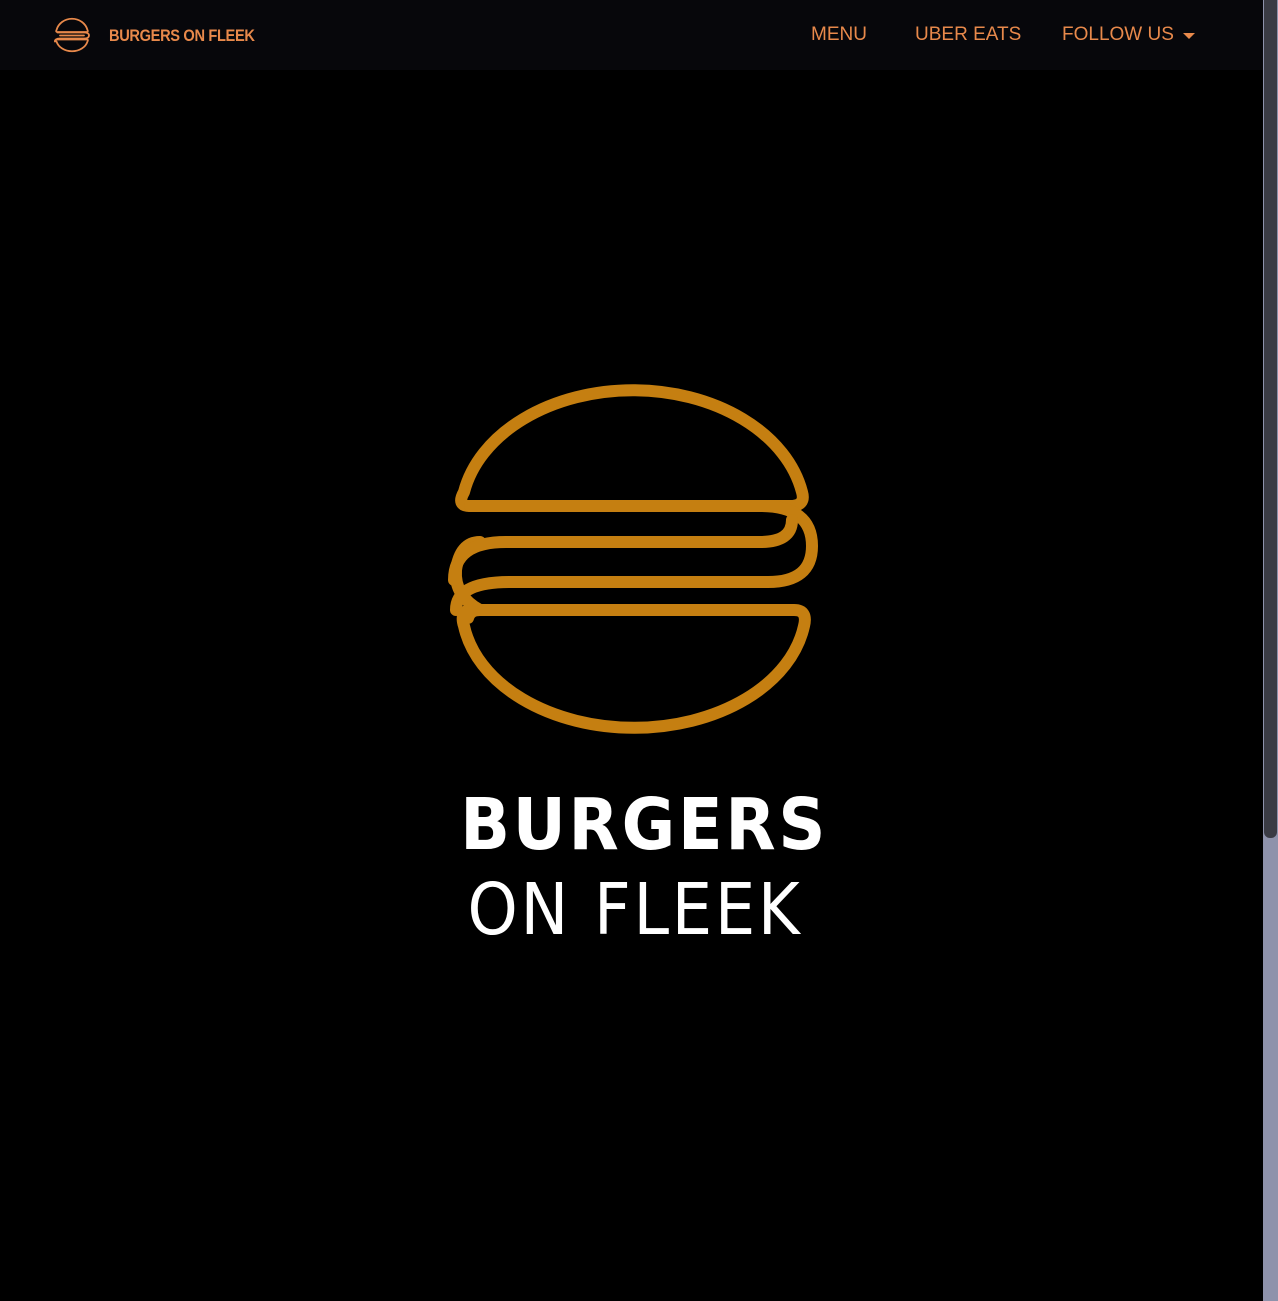 This screenshot has height=1301, width=1278. What do you see at coordinates (182, 35) in the screenshot?
I see `brand-name: BURGERS ON FLEEK` at bounding box center [182, 35].